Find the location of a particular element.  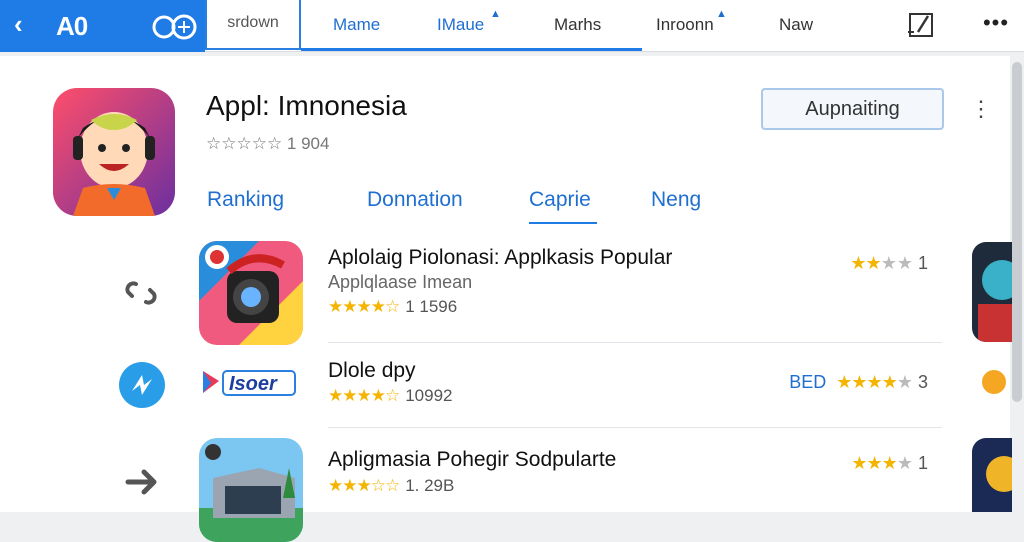

tab-naw: Naw is located at coordinates (796, 25).